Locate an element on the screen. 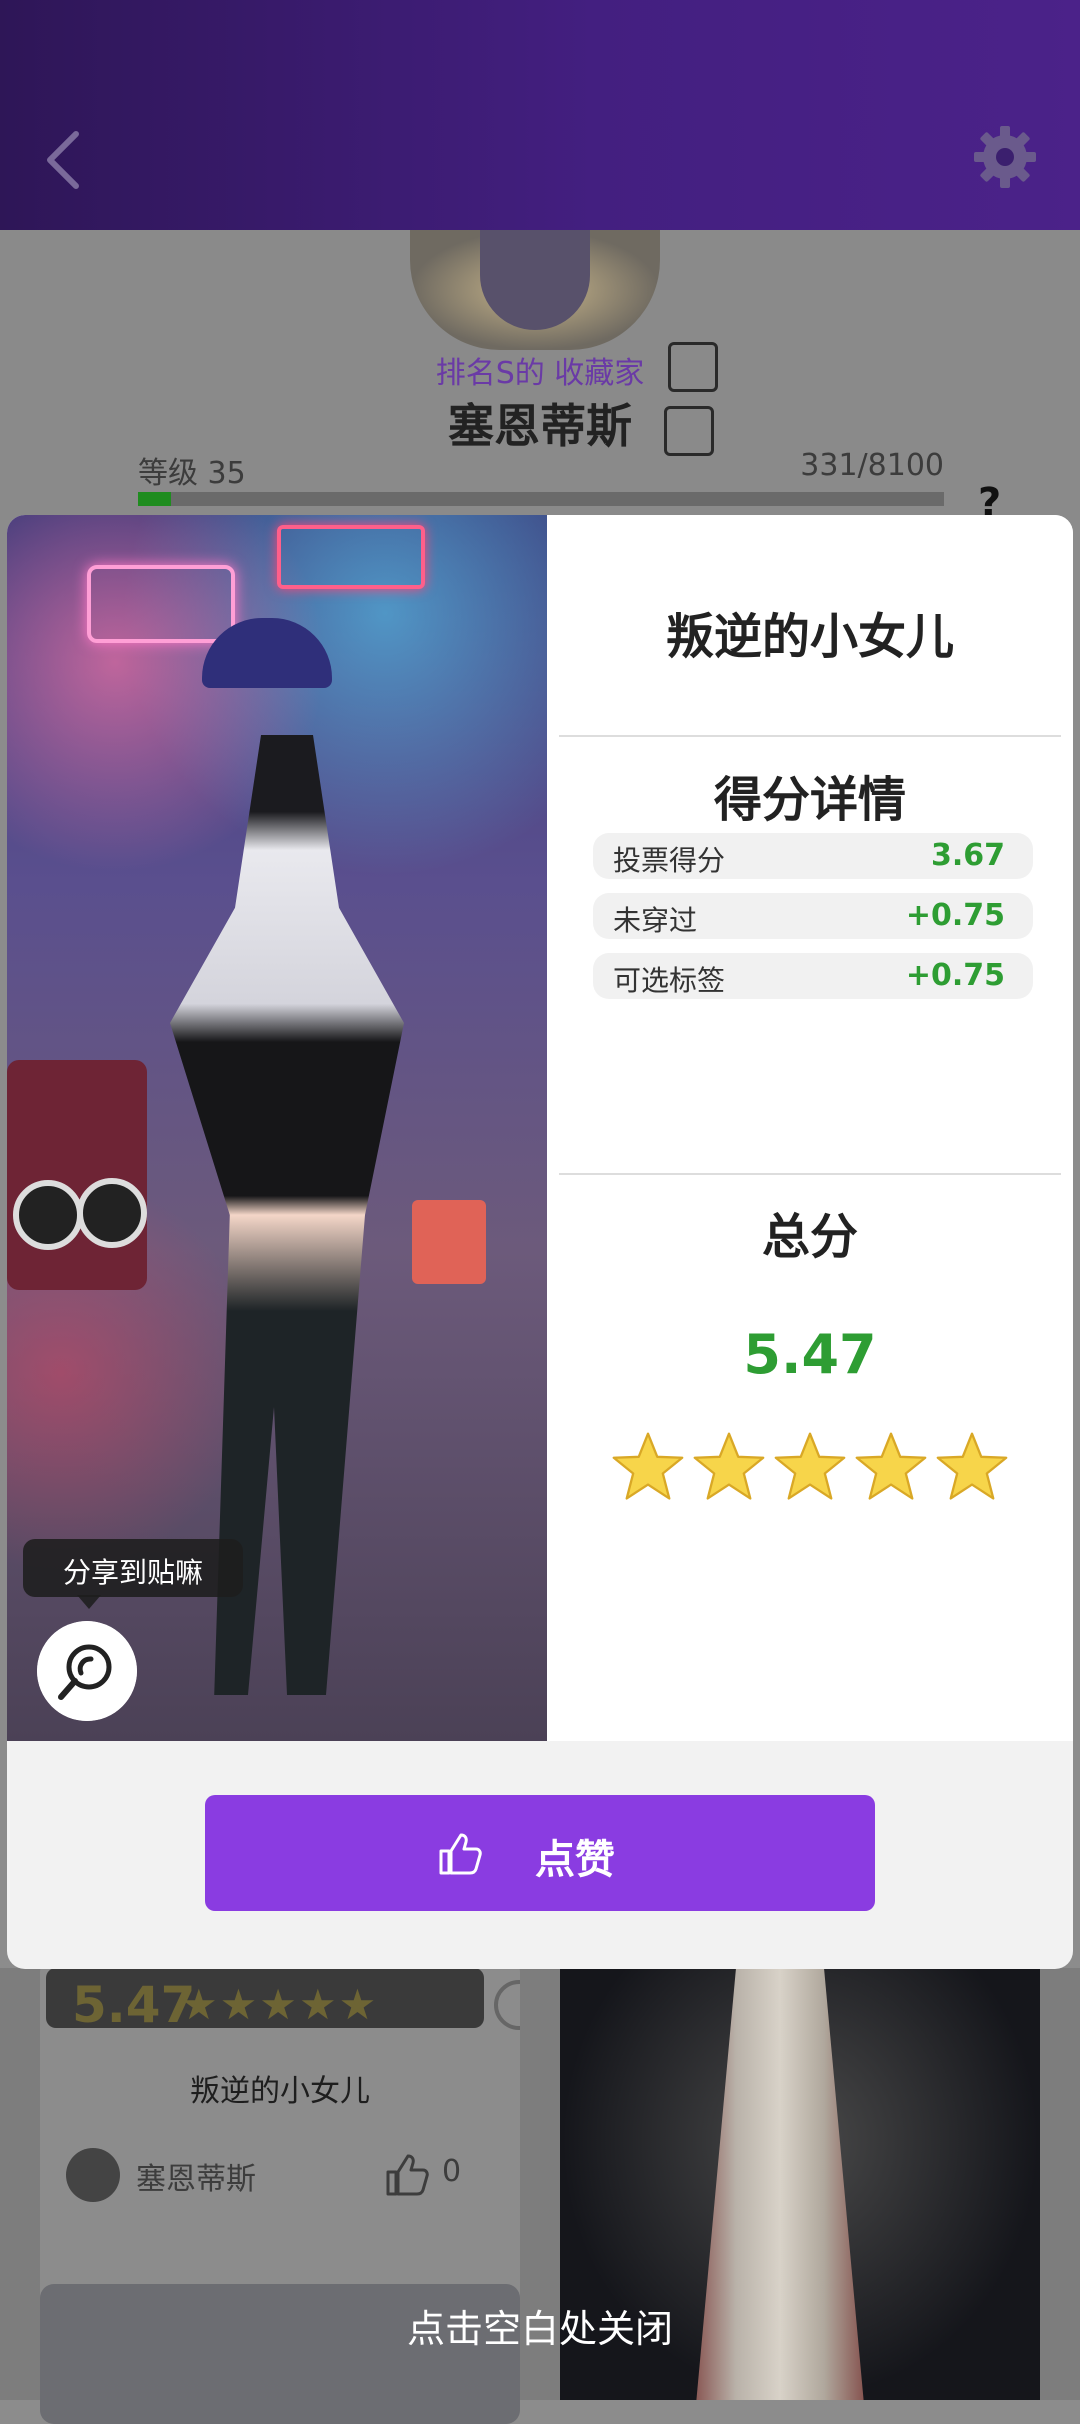  rank-text: 排名S的 收藏家 is located at coordinates (540, 373).